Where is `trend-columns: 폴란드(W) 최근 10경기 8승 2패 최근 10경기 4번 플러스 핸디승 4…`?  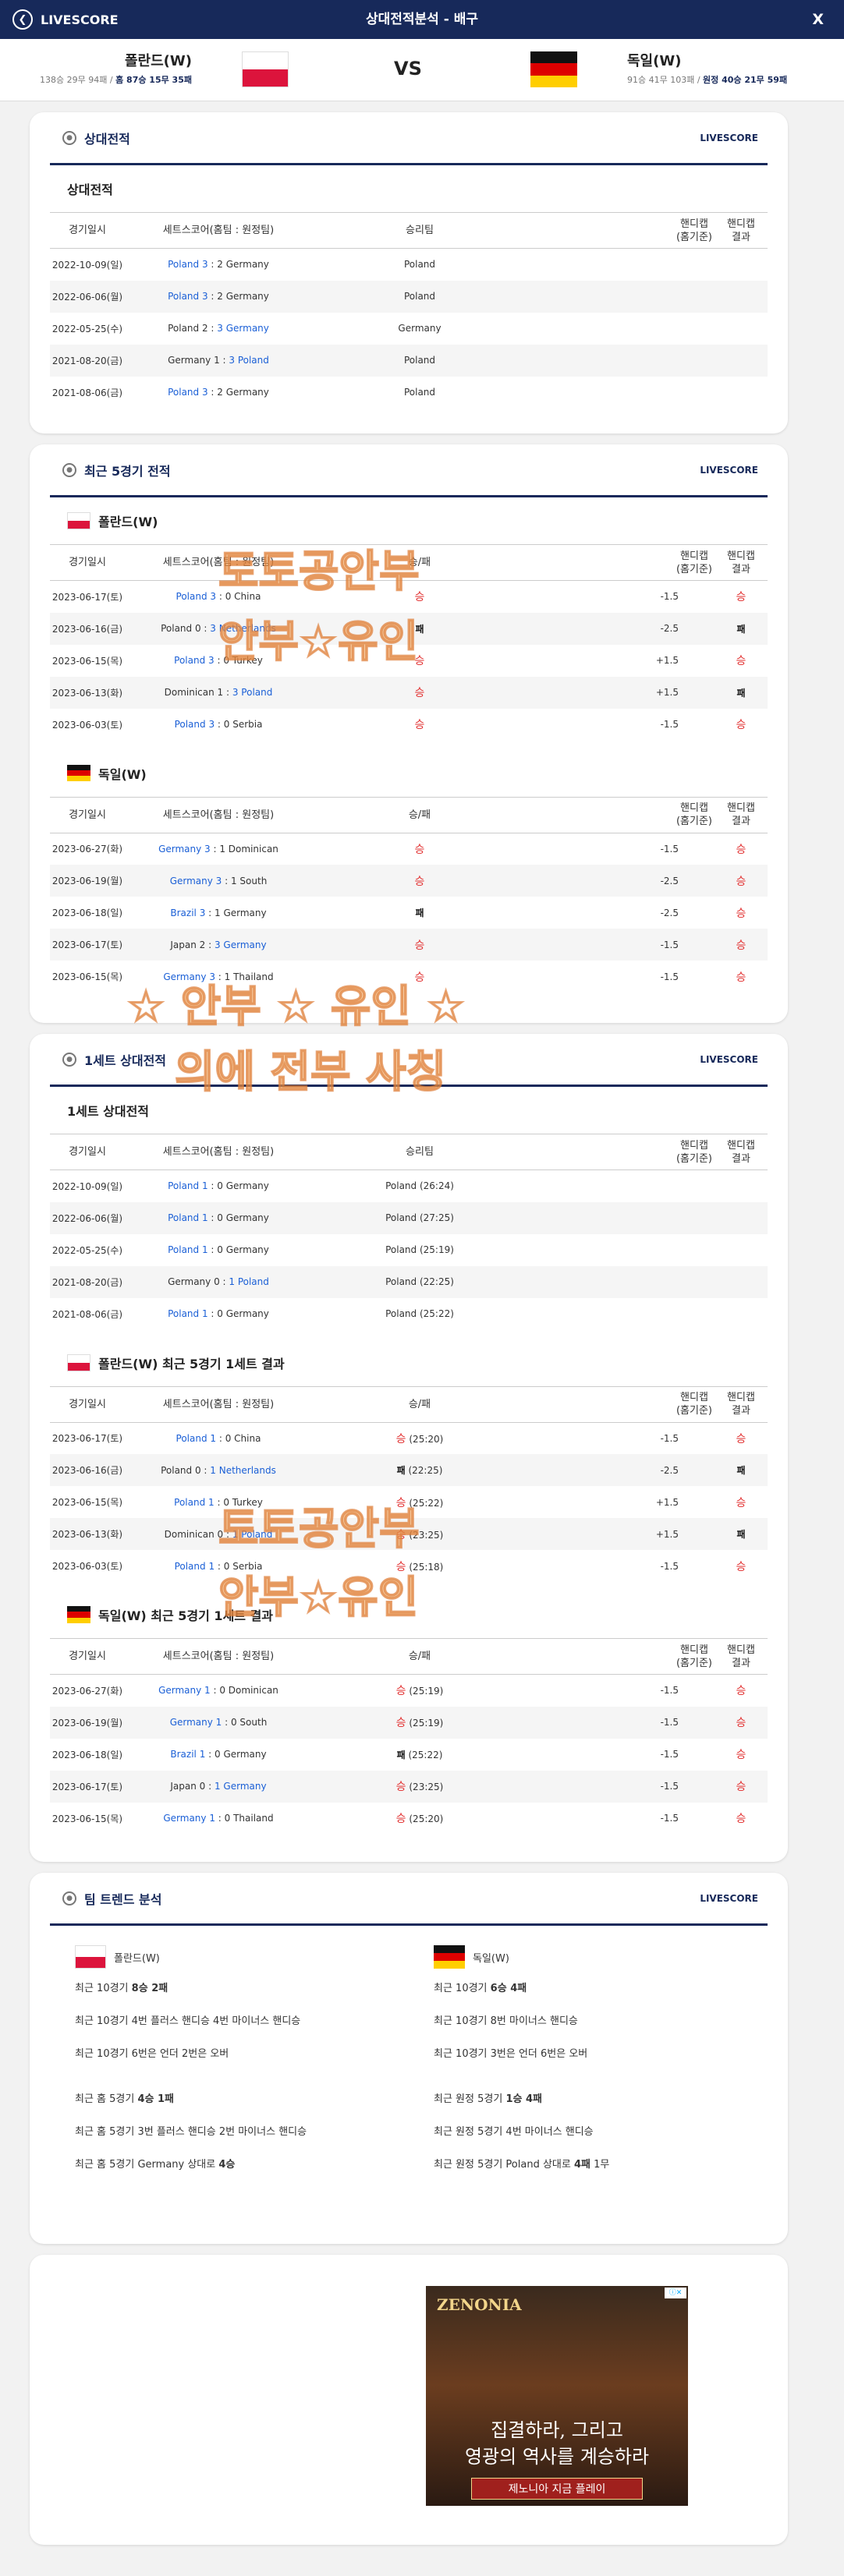 trend-columns: 폴란드(W) 최근 10경기 8승 2패 최근 10경기 4번 플러스 핸디승 4… is located at coordinates (409, 2064).